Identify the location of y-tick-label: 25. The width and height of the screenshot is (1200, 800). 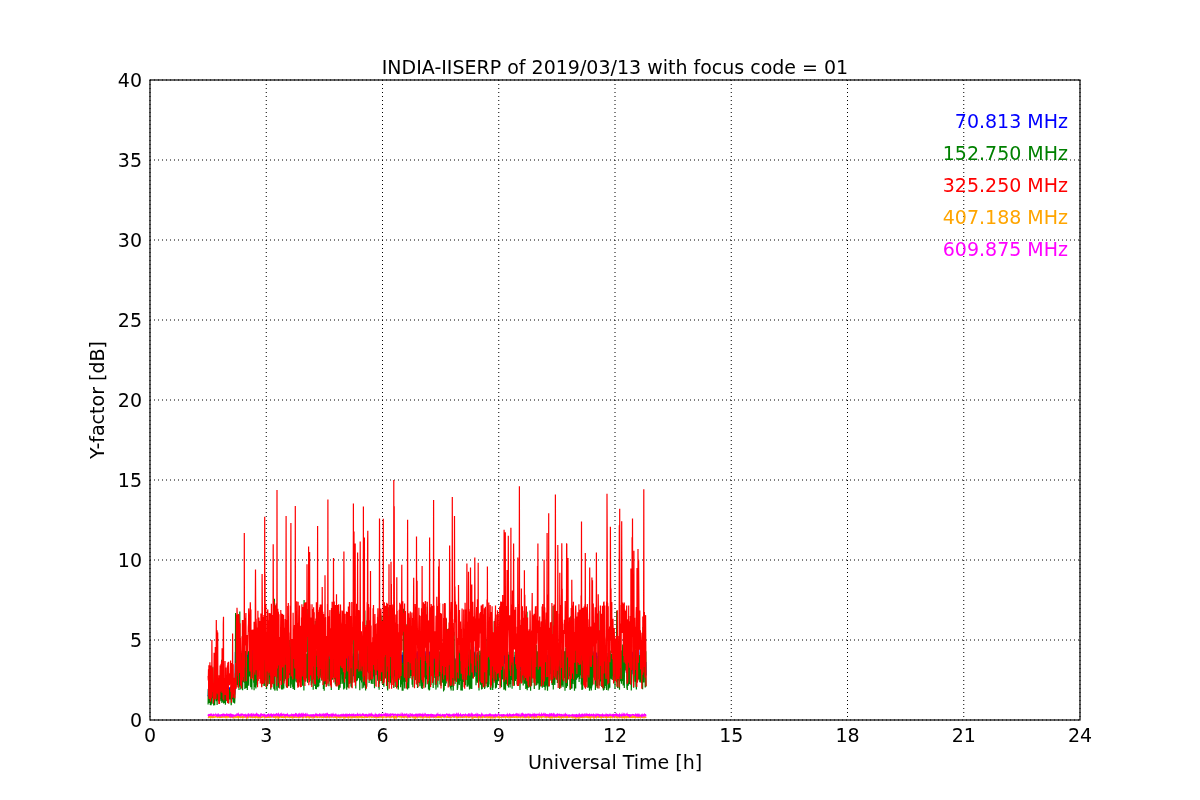
(129, 320).